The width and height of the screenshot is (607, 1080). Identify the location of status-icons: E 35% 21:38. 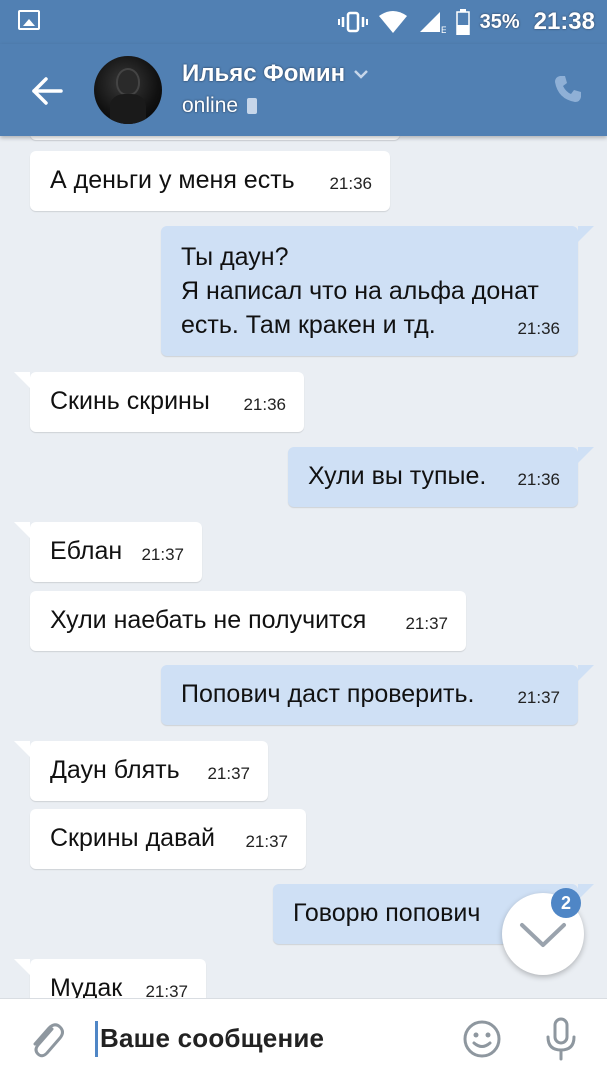
(466, 22).